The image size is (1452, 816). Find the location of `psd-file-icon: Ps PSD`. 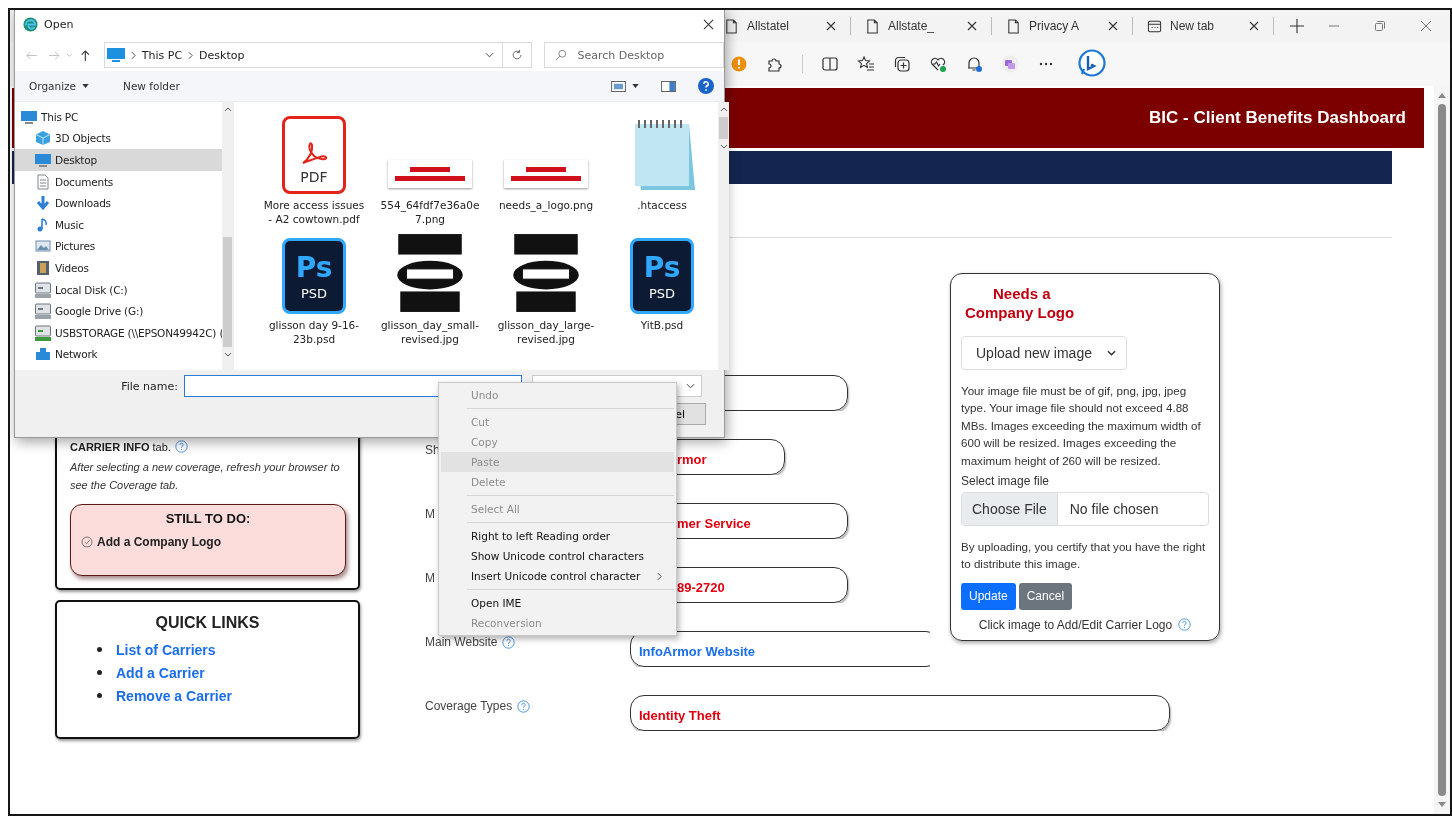

psd-file-icon: Ps PSD is located at coordinates (314, 276).